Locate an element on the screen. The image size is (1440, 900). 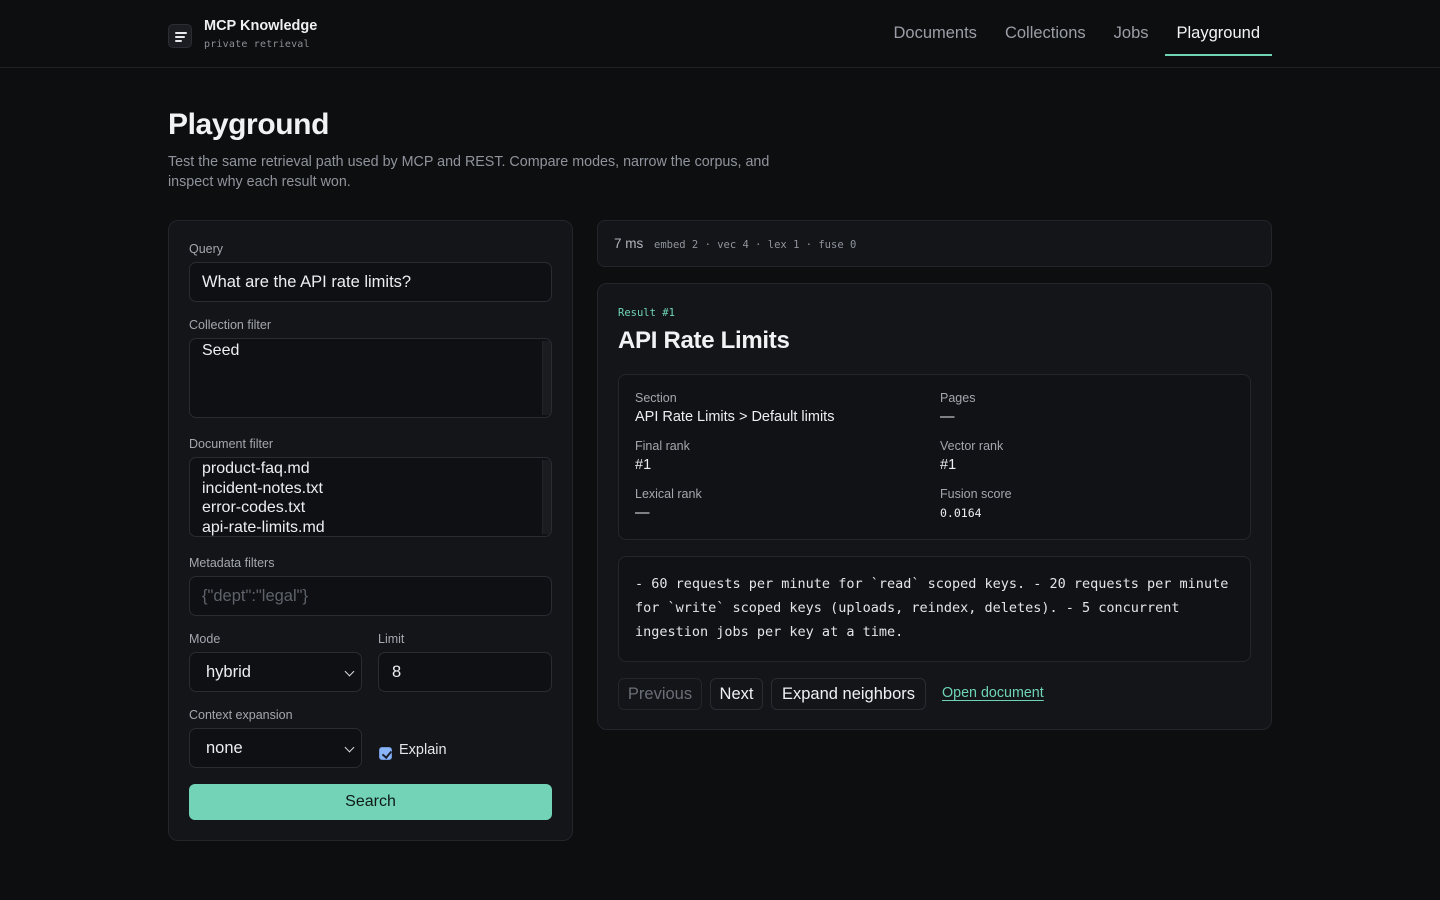
document-option: api-rate-limits.md is located at coordinates (370, 527).